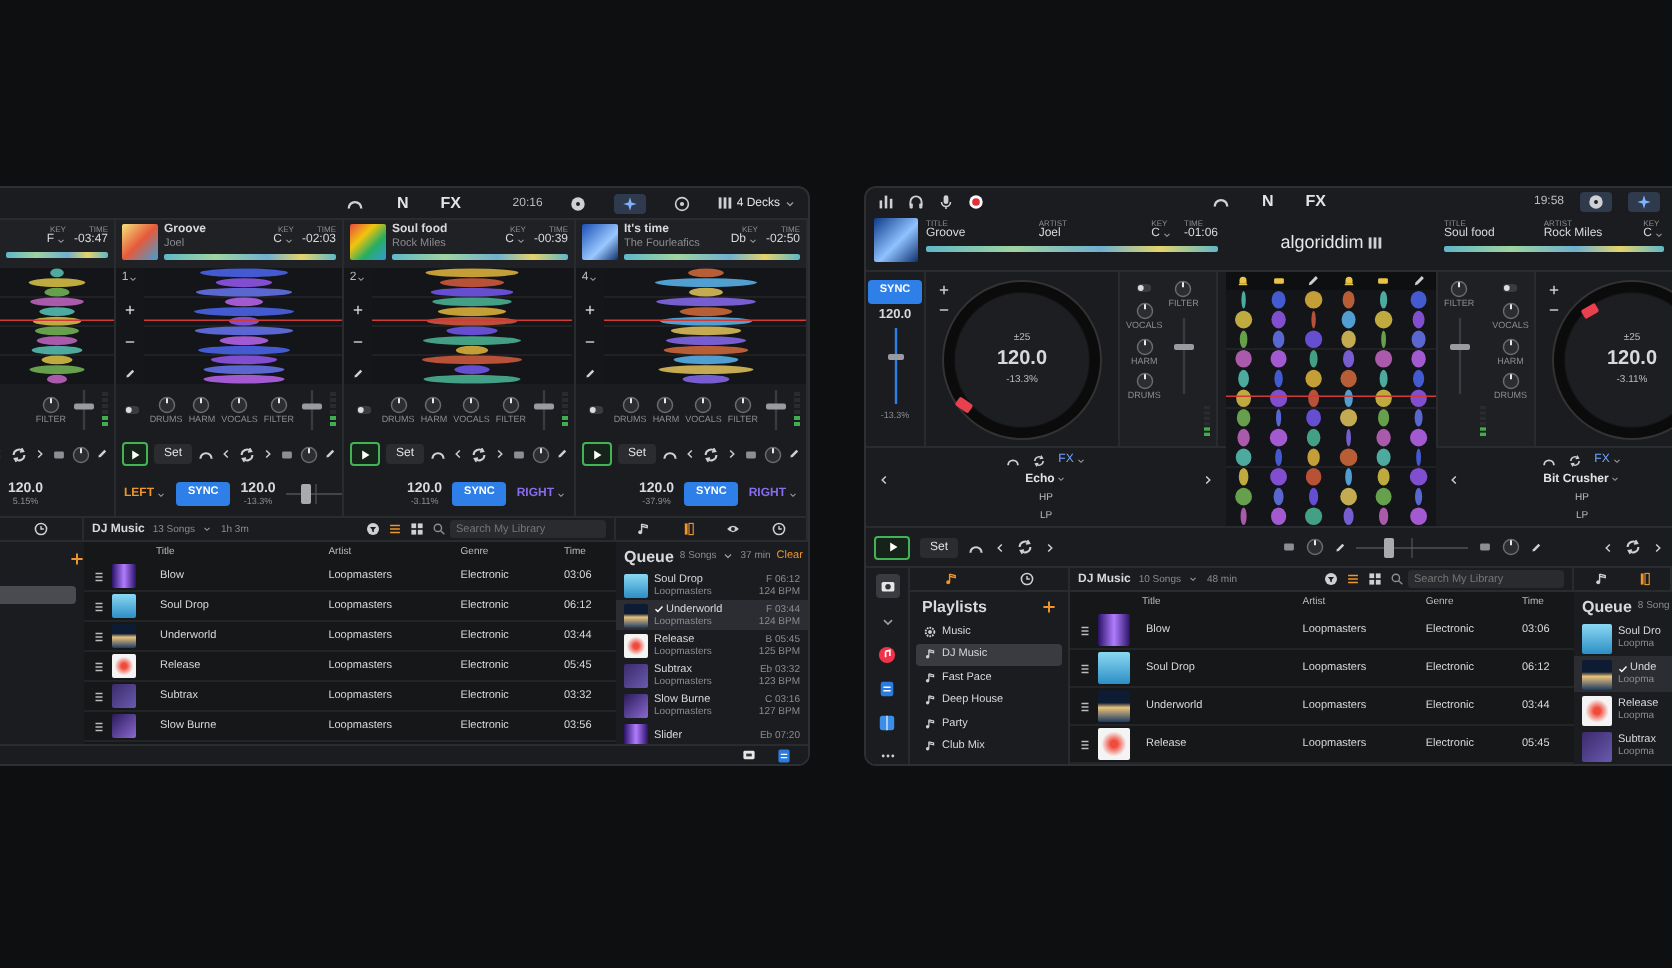  What do you see at coordinates (688, 529) in the screenshot?
I see `queue-icon` at bounding box center [688, 529].